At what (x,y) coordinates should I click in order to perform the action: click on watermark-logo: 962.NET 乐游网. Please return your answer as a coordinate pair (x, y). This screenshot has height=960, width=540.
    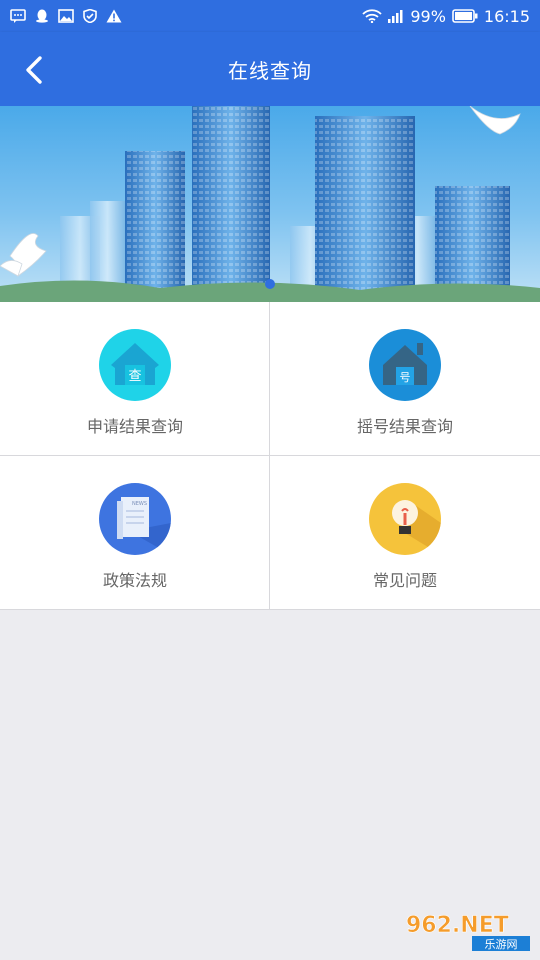
    Looking at the image, I should click on (468, 932).